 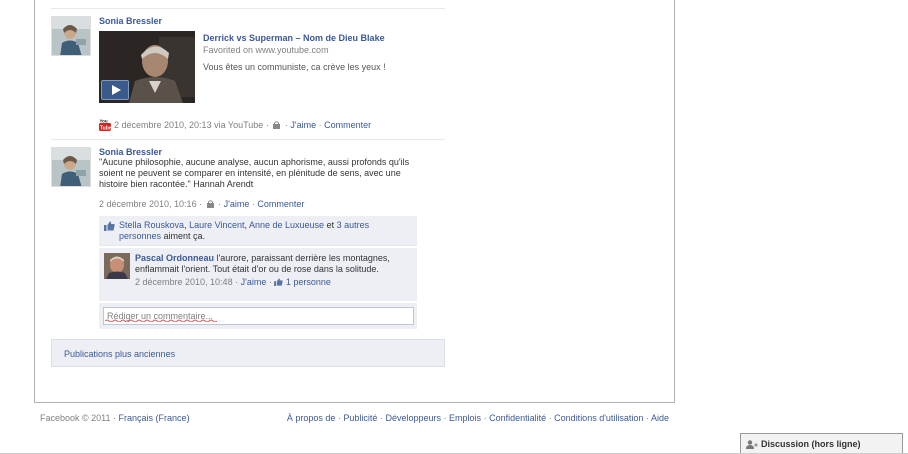 What do you see at coordinates (323, 38) in the screenshot?
I see `video-title-link: Derrick vs Superman – Nom de Dieu Blake` at bounding box center [323, 38].